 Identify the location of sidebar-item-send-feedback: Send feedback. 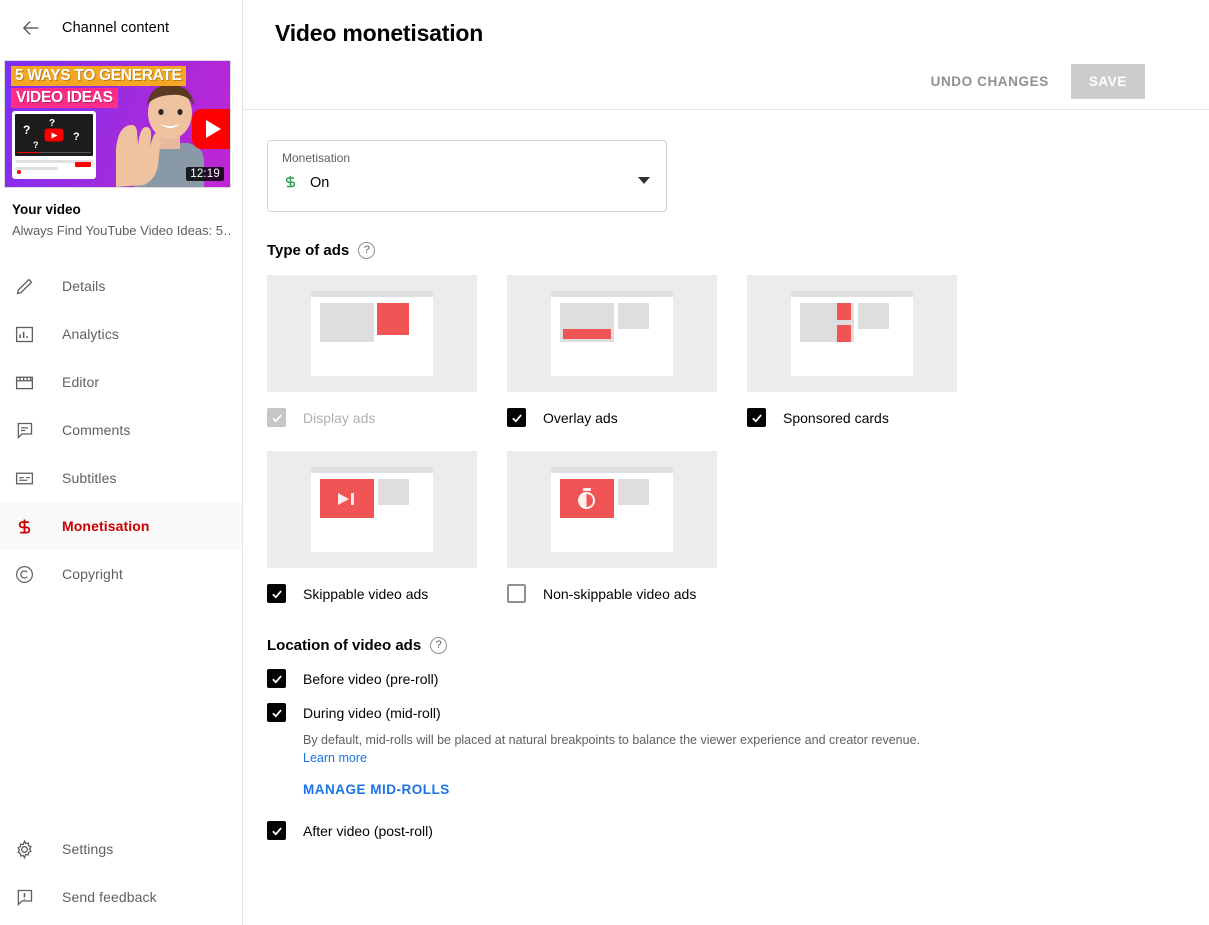
(121, 897).